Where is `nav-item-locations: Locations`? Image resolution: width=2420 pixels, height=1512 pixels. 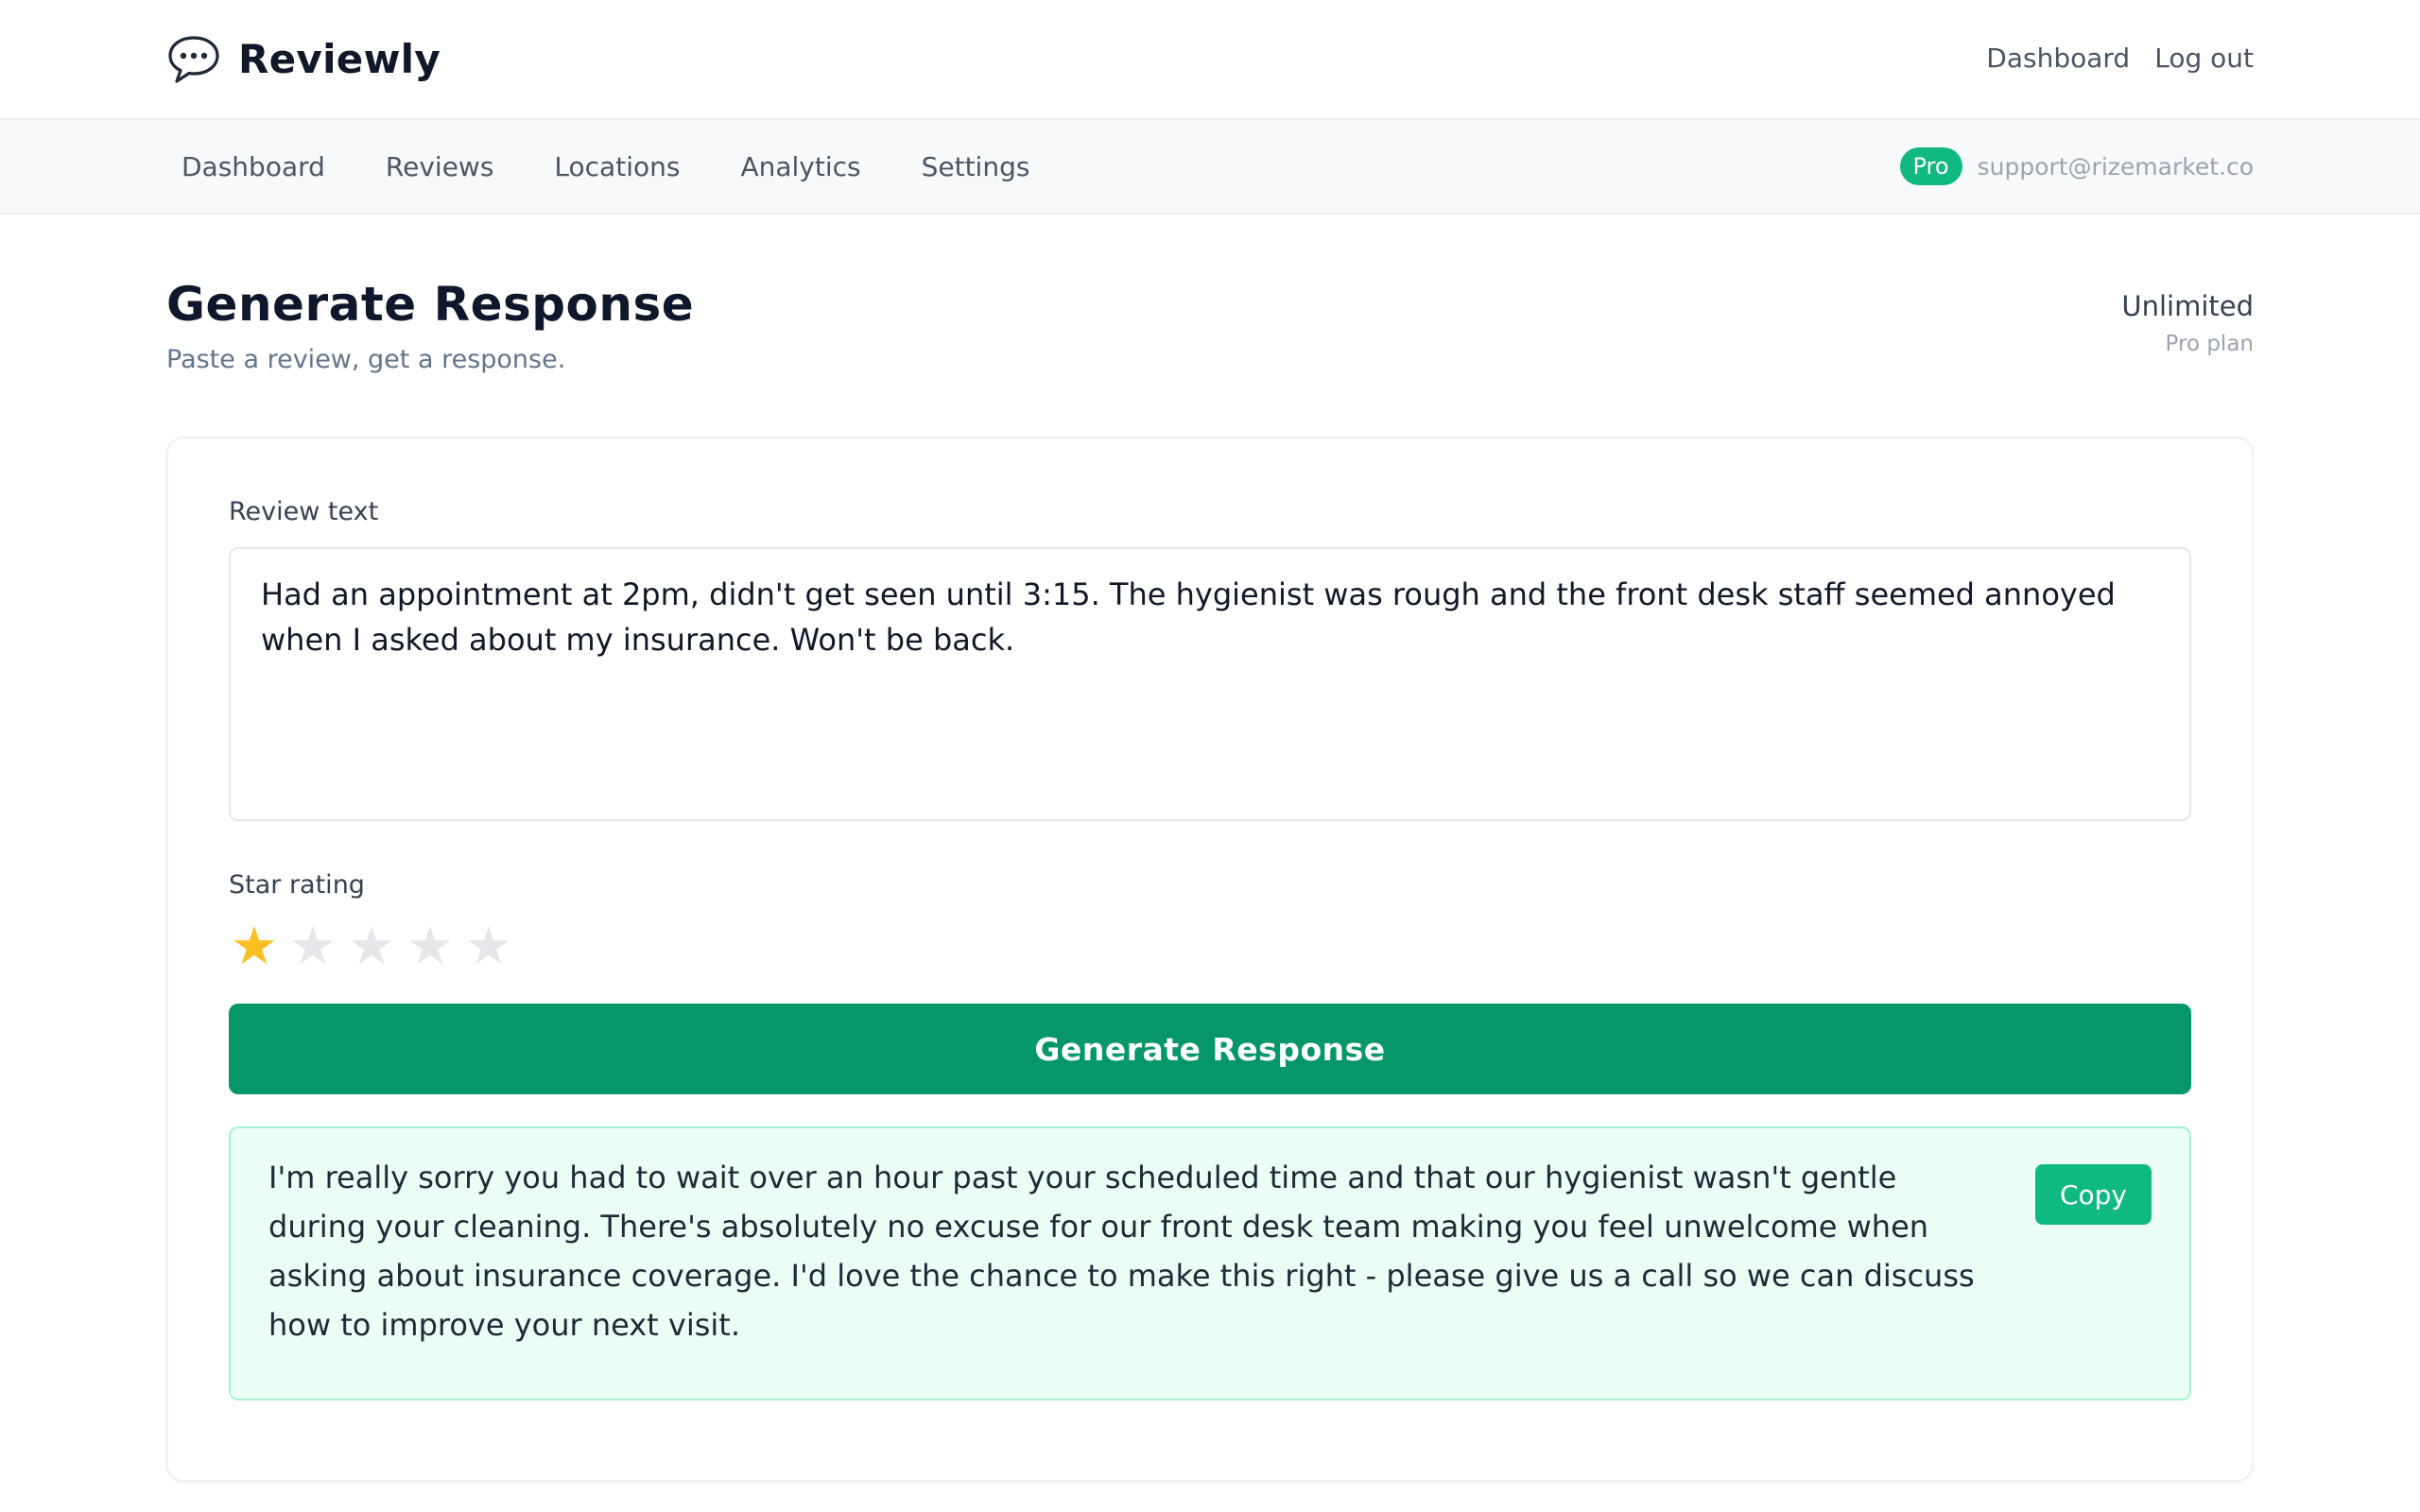
nav-item-locations: Locations is located at coordinates (617, 166).